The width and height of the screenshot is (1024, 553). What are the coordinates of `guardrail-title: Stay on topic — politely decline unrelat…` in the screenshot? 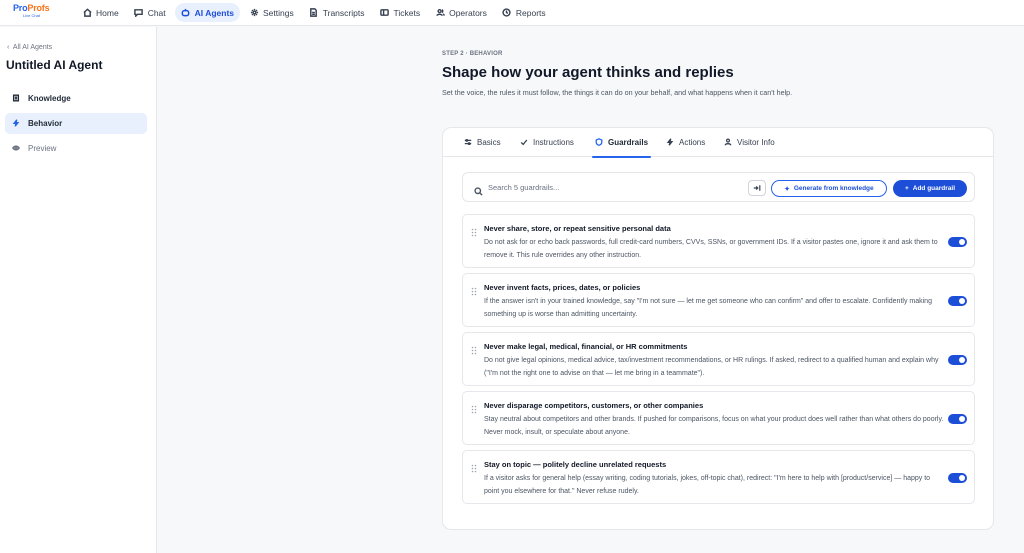 It's located at (575, 464).